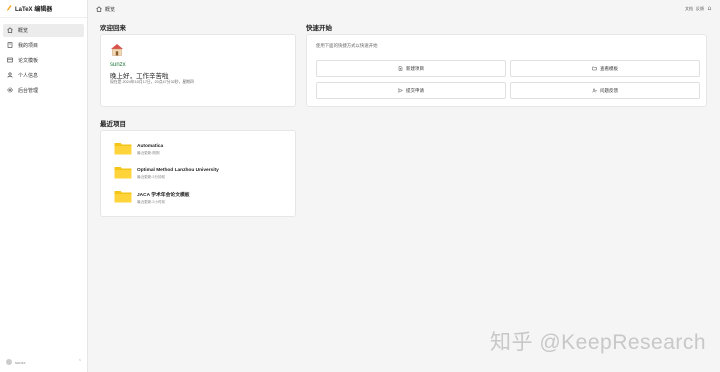 Image resolution: width=720 pixels, height=372 pixels. I want to click on template-icon, so click(10, 61).